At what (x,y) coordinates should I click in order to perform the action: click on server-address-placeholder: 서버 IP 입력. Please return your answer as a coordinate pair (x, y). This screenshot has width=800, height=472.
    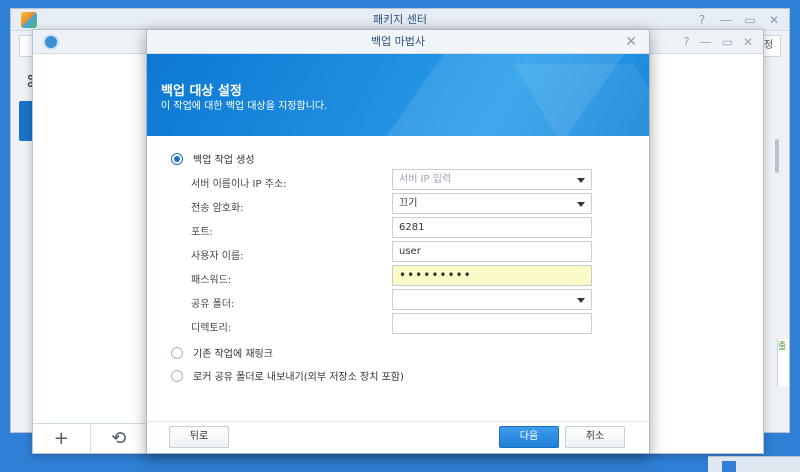
    Looking at the image, I should click on (425, 179).